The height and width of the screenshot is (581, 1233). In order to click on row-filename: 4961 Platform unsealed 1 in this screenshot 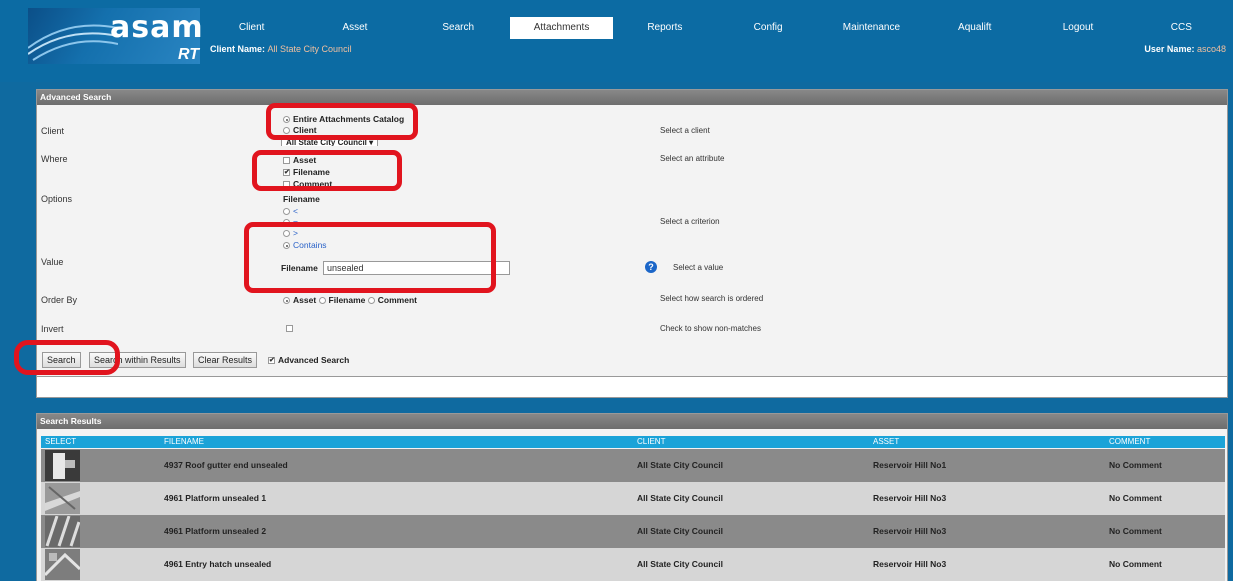, I will do `click(215, 498)`.